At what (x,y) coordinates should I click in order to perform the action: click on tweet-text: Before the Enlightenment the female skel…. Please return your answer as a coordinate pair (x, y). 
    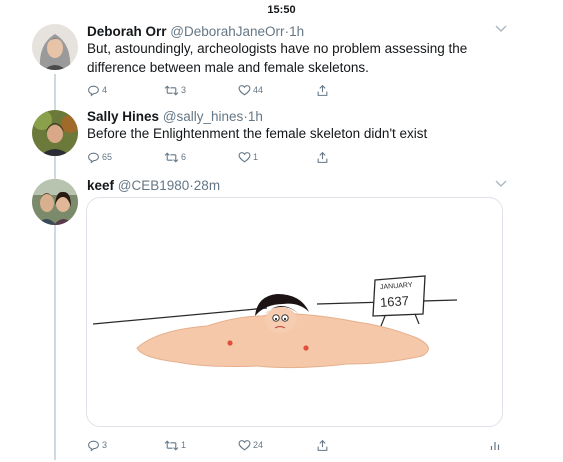
    Looking at the image, I should click on (257, 133).